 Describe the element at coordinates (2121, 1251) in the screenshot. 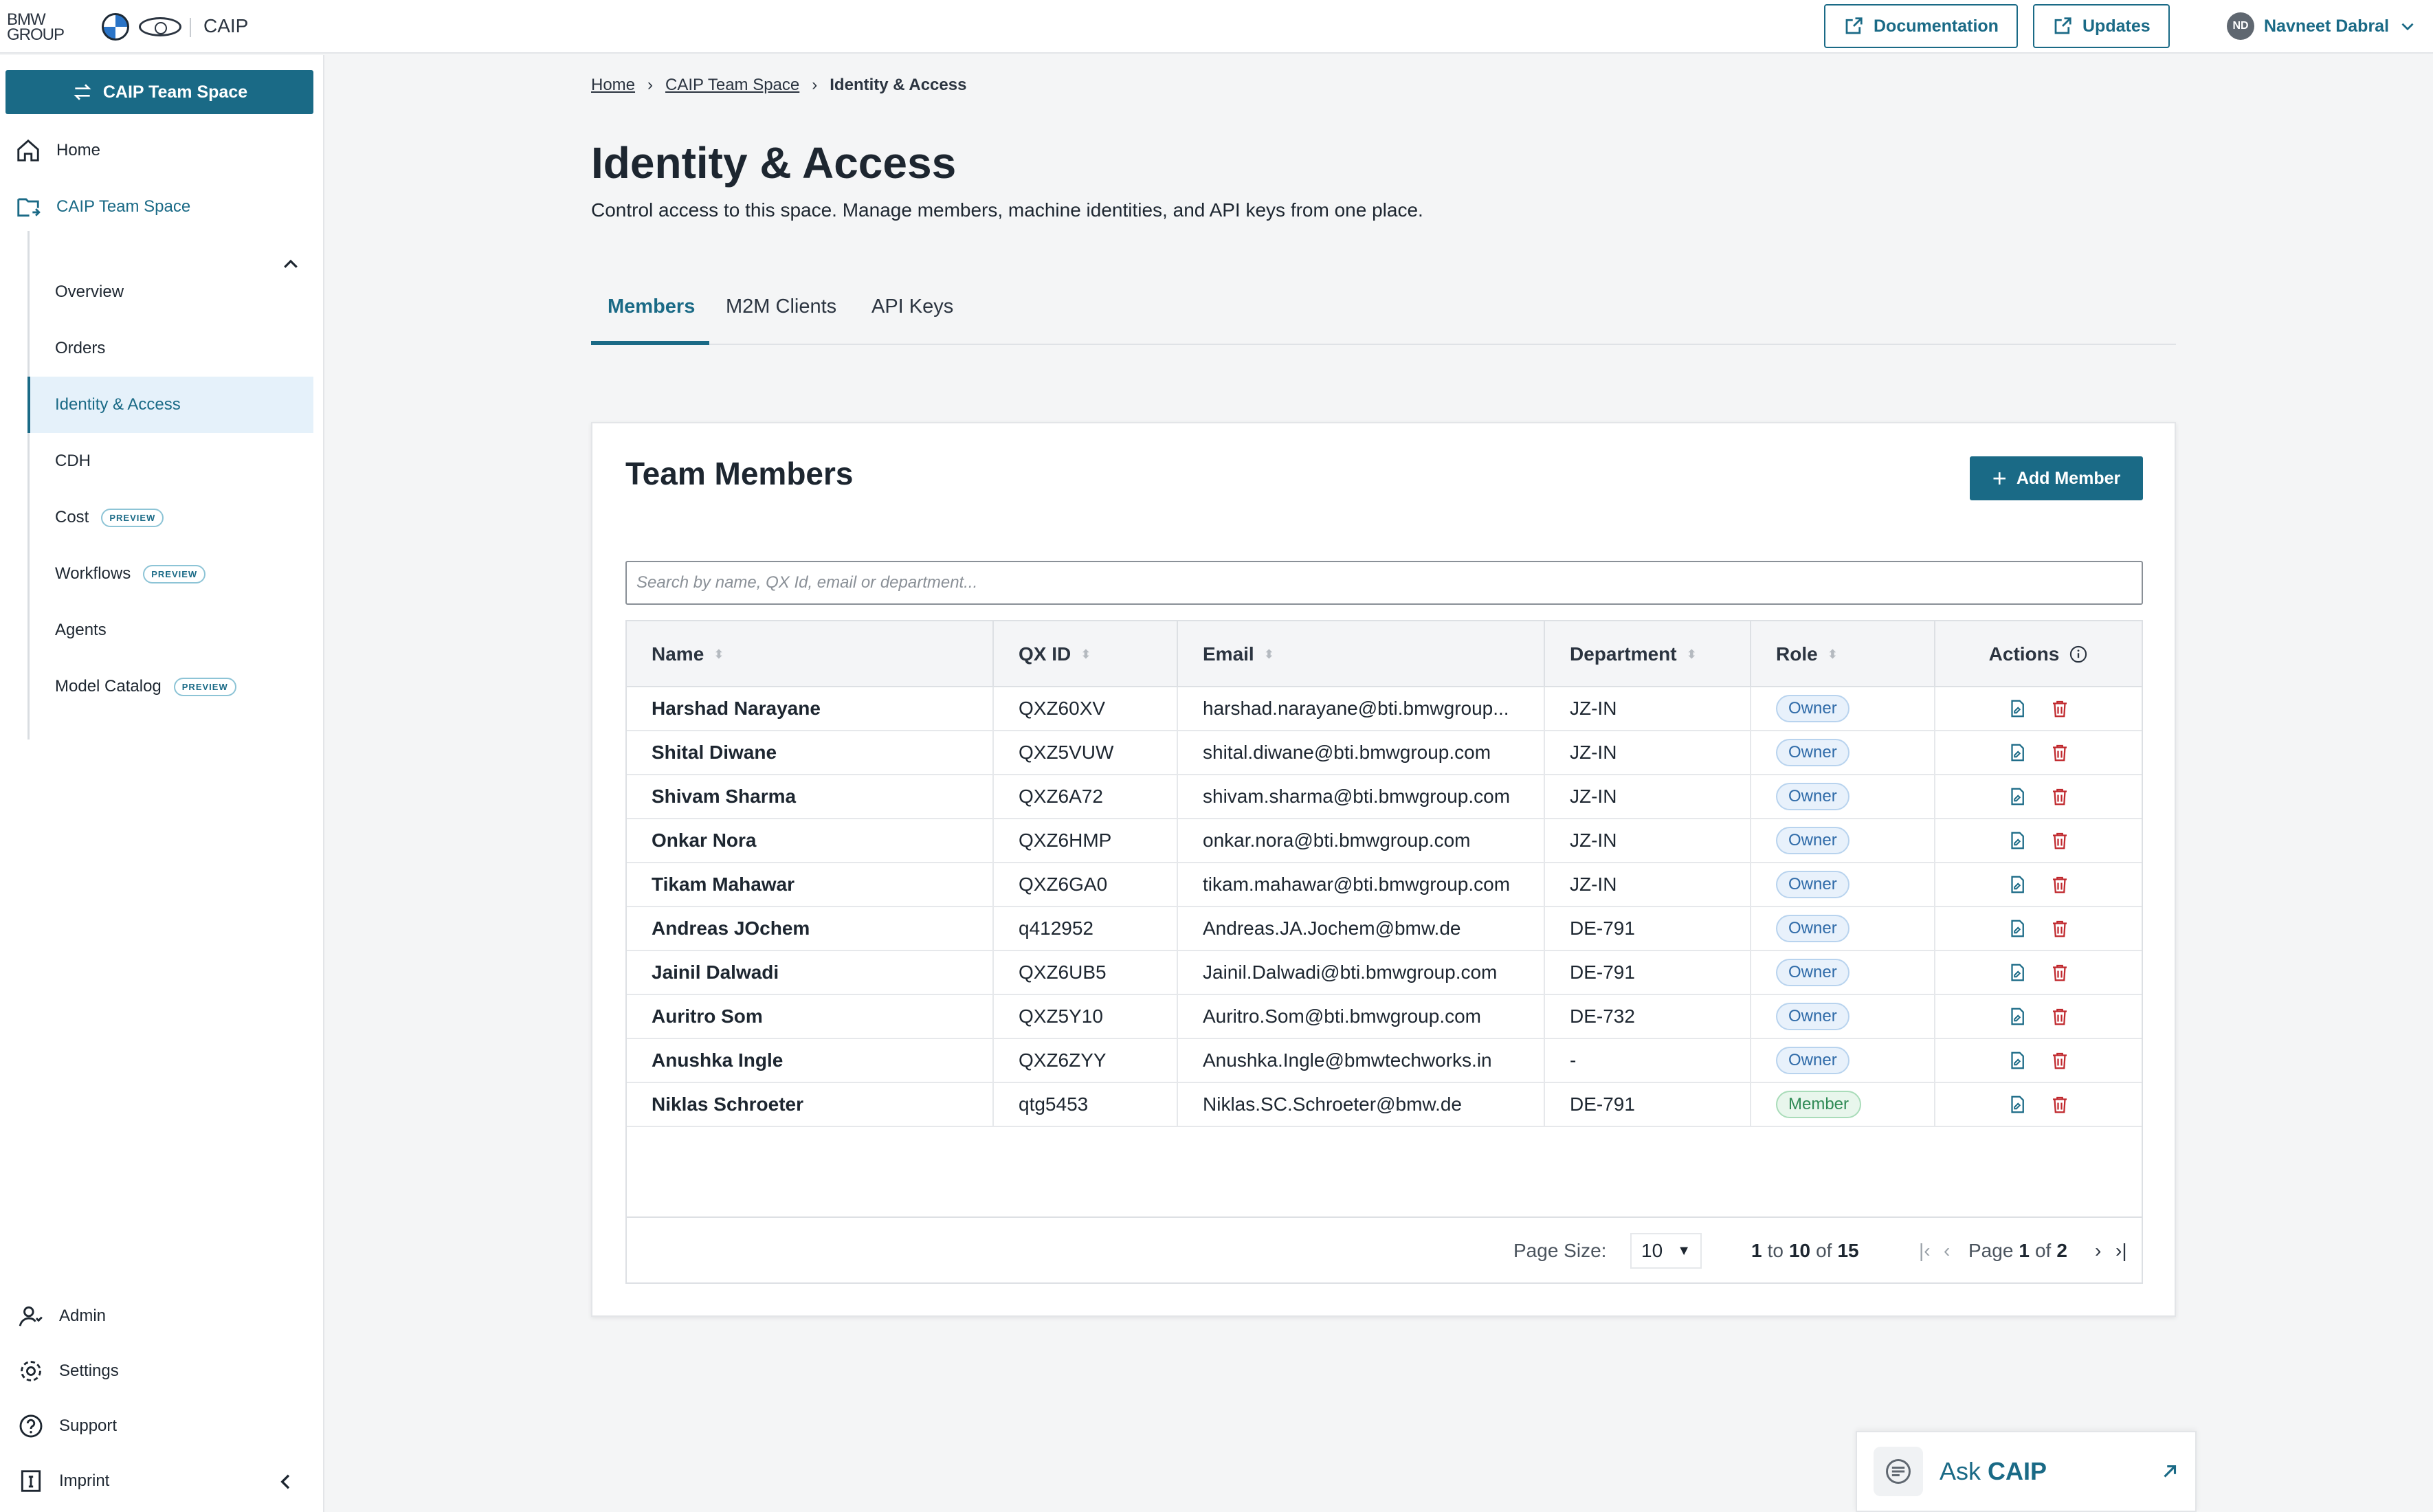

I see `last-page-icon: ›|` at that location.